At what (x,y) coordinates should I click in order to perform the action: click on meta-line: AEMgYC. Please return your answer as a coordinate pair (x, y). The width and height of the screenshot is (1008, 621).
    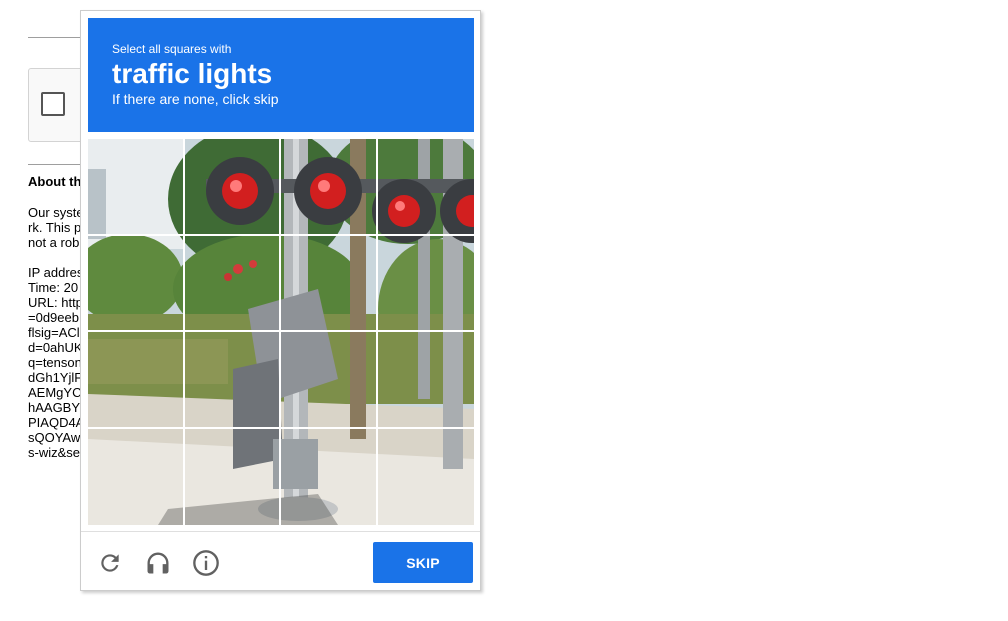
    Looking at the image, I should click on (54, 392).